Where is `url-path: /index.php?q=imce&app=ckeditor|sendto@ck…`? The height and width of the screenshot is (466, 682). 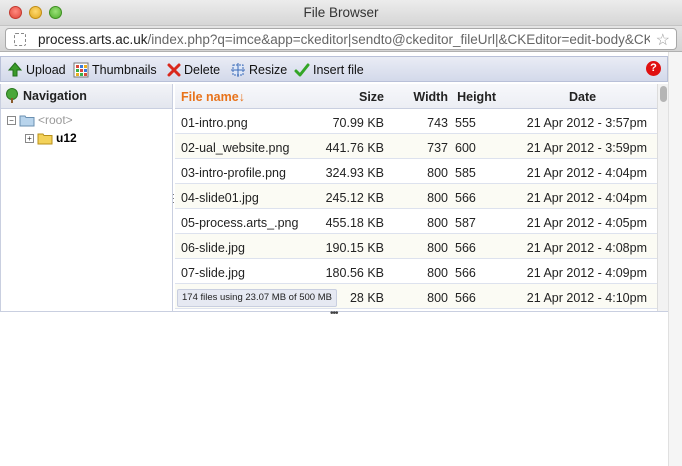 url-path: /index.php?q=imce&app=ckeditor|sendto@ck… is located at coordinates (398, 39).